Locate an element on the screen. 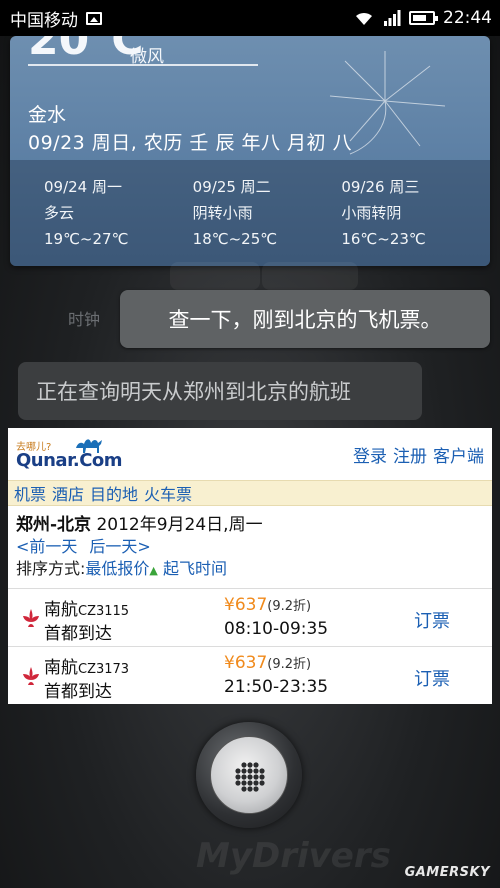 This screenshot has width=500, height=888. carrier-name: 中国移动 is located at coordinates (44, 20).